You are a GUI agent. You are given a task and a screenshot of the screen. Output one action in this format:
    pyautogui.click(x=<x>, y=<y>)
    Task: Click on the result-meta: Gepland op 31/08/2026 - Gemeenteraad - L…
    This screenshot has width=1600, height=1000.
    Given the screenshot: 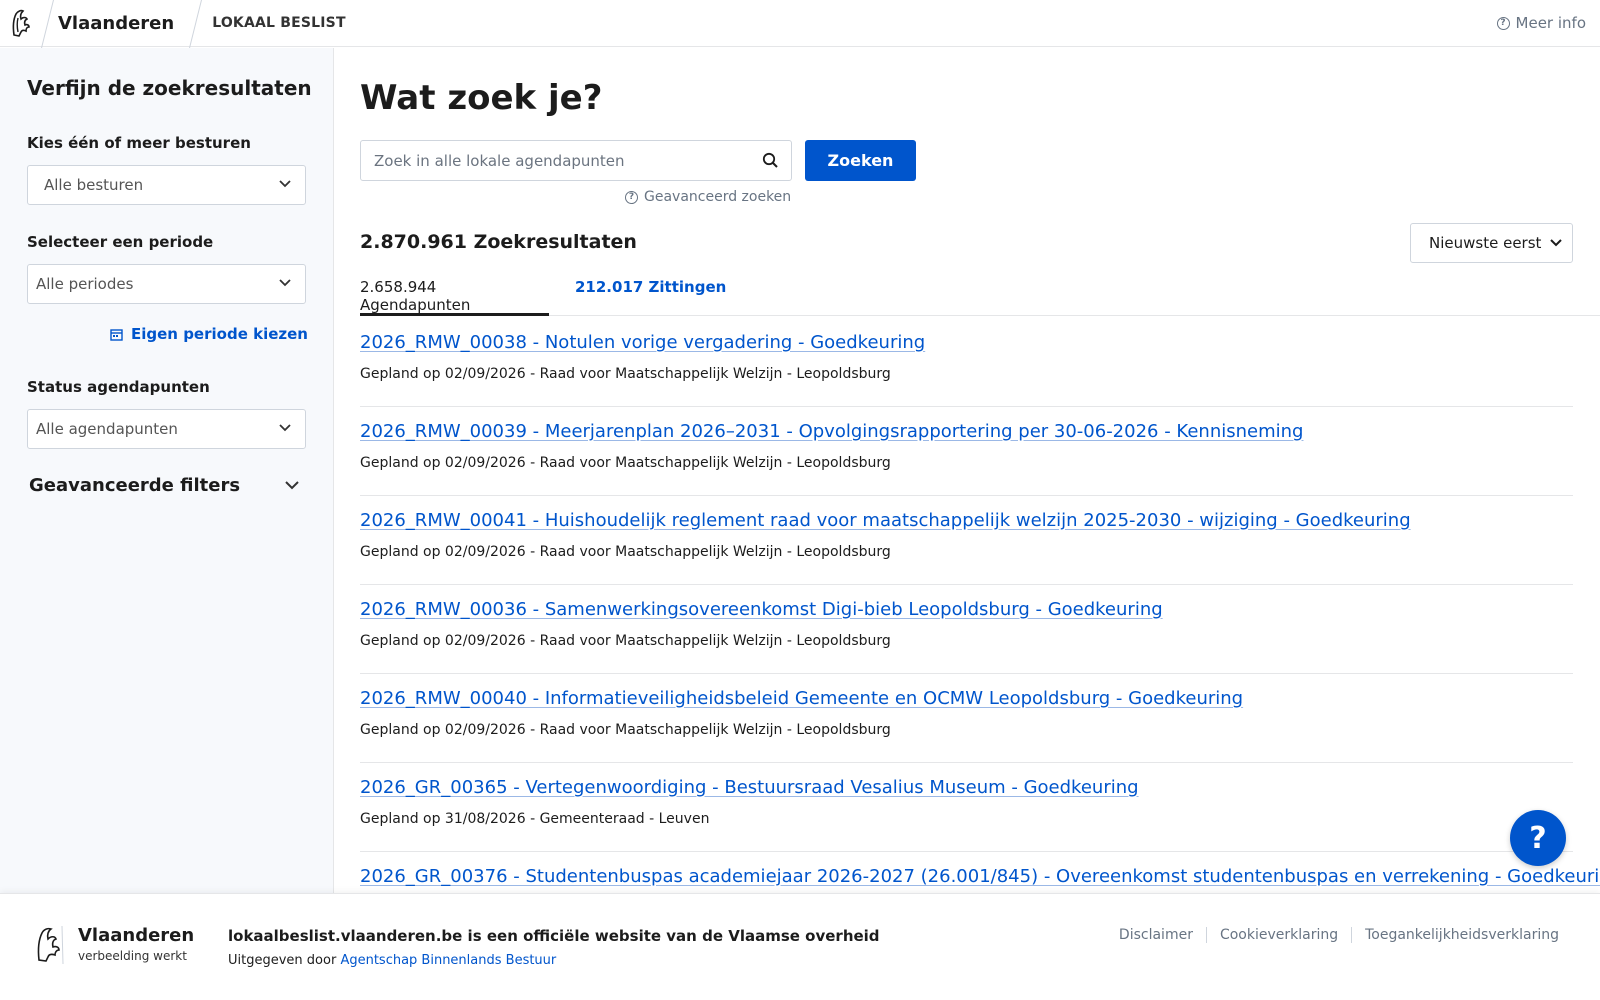 What is the action you would take?
    pyautogui.click(x=535, y=819)
    